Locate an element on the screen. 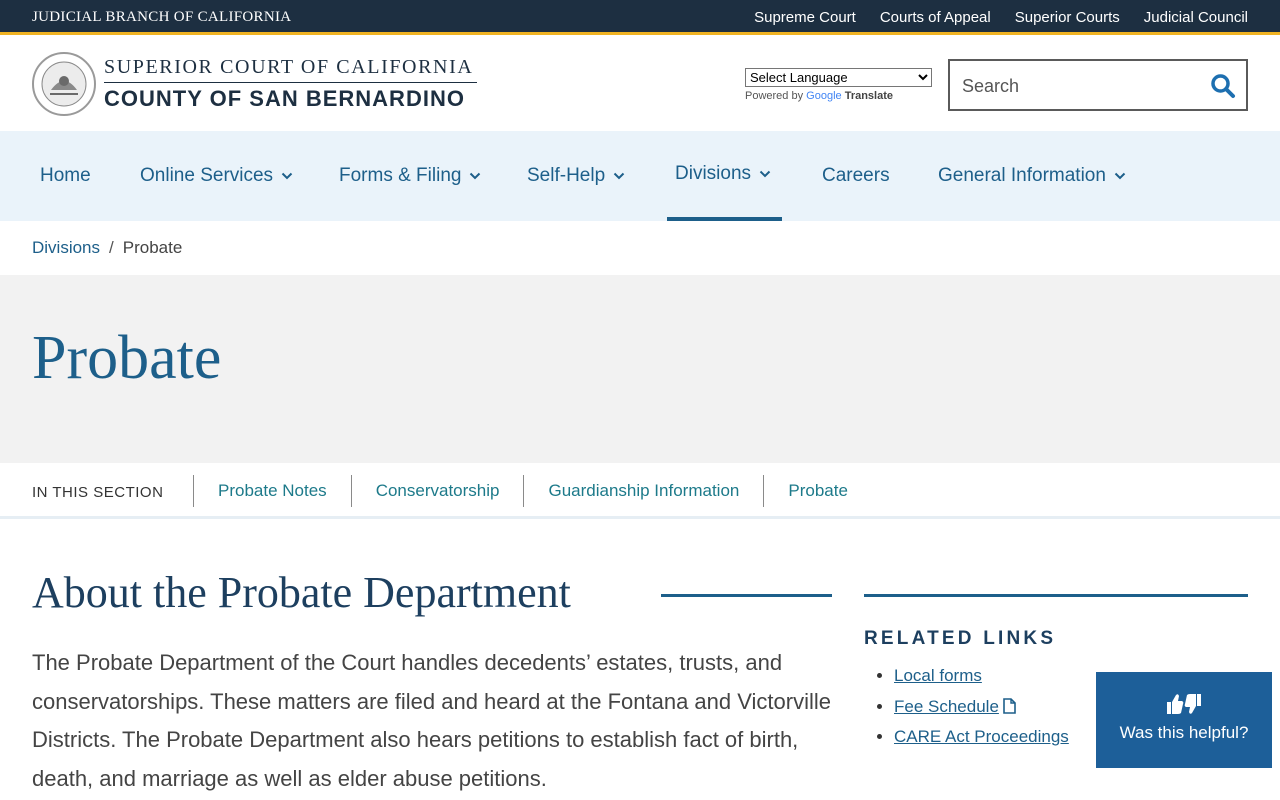  translate-label: Translate is located at coordinates (869, 96).